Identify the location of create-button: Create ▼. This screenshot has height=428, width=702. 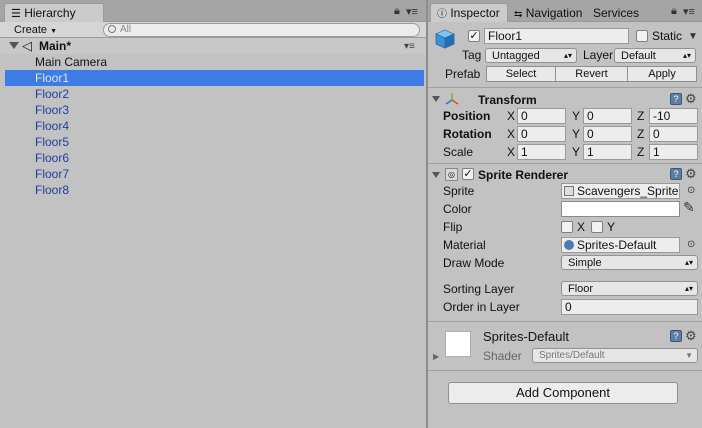
(35, 31).